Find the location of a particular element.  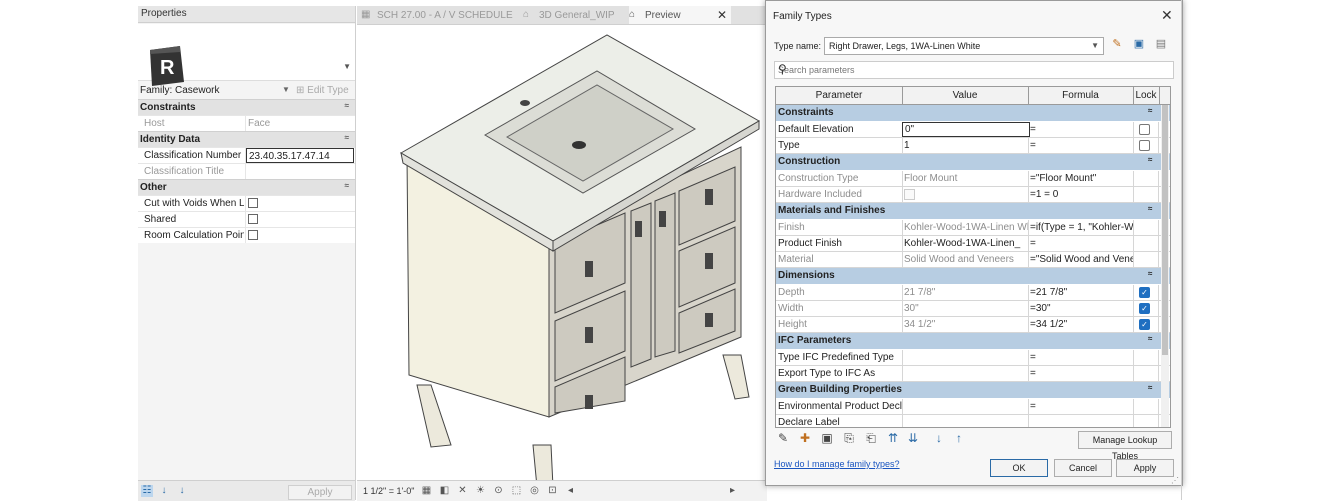

parameter-name: Default Elevation is located at coordinates (839, 129).